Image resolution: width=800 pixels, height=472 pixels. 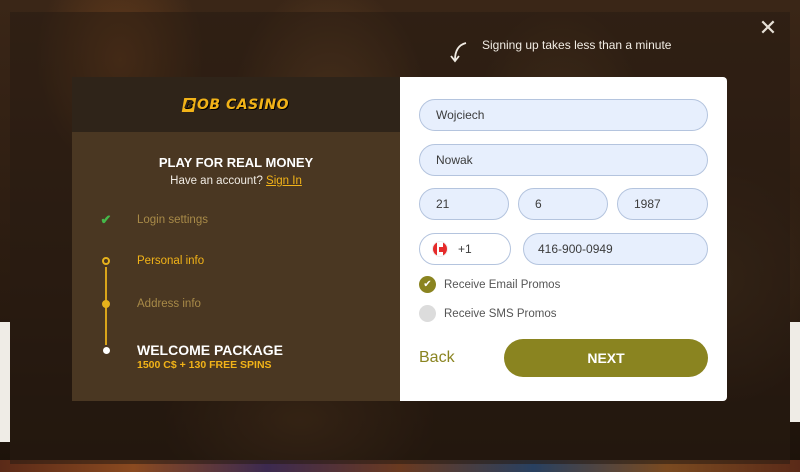 I want to click on back-button: Back, so click(x=437, y=358).